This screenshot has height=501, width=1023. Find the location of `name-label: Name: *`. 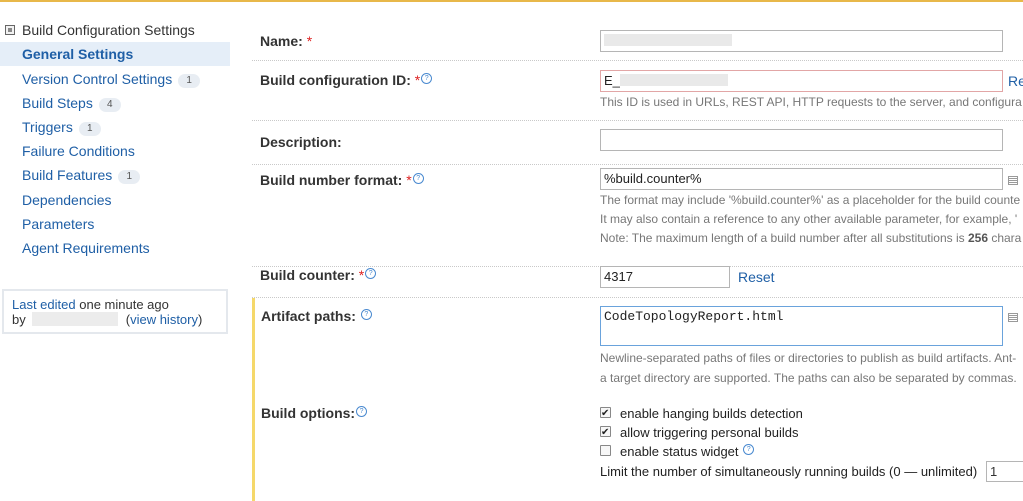

name-label: Name: * is located at coordinates (286, 41).